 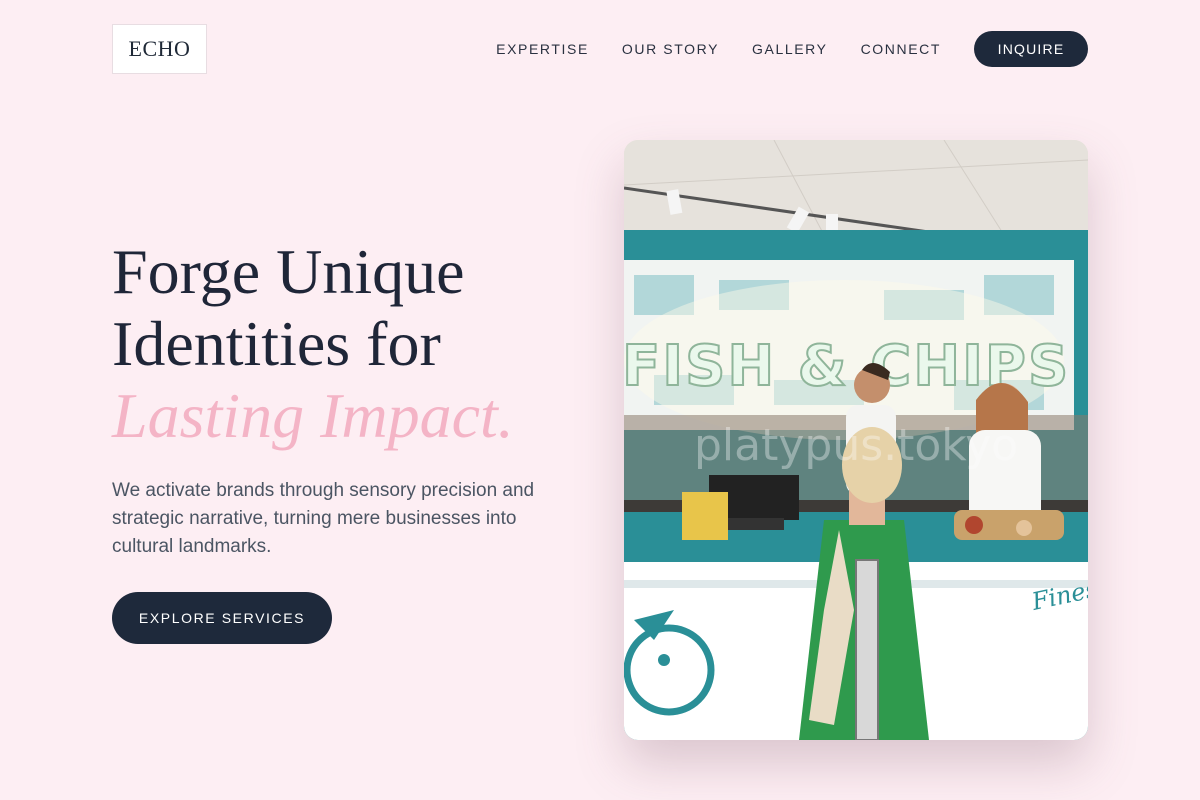 What do you see at coordinates (856, 445) in the screenshot?
I see `image-watermark: platypus.tokyo` at bounding box center [856, 445].